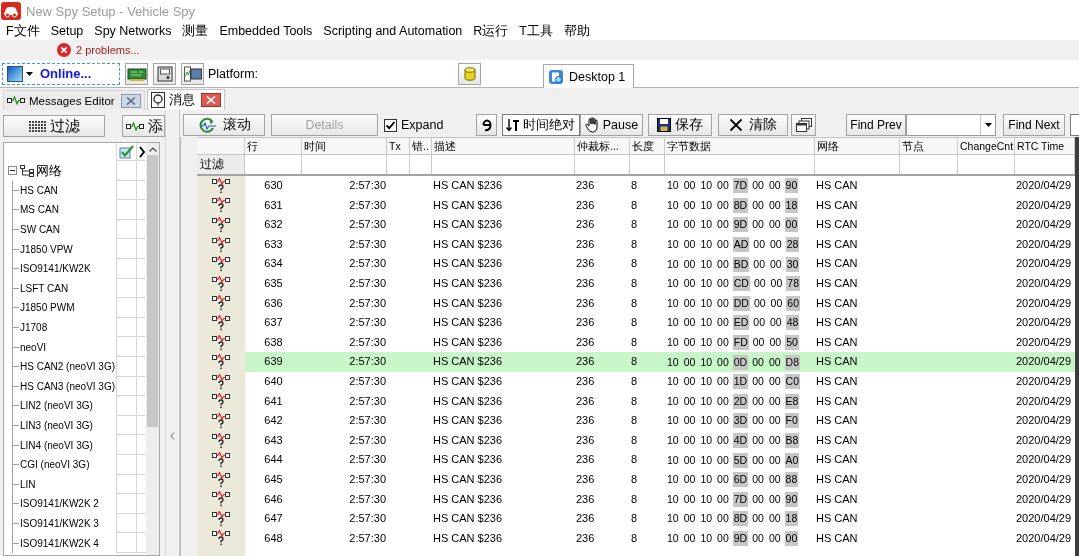  What do you see at coordinates (636, 460) in the screenshot?
I see `table-row: 644 2:57:30 HS CAN $236 236 8 10 00 10 00 5D 00 00 A0 HS CAN 2020/04/29` at bounding box center [636, 460].